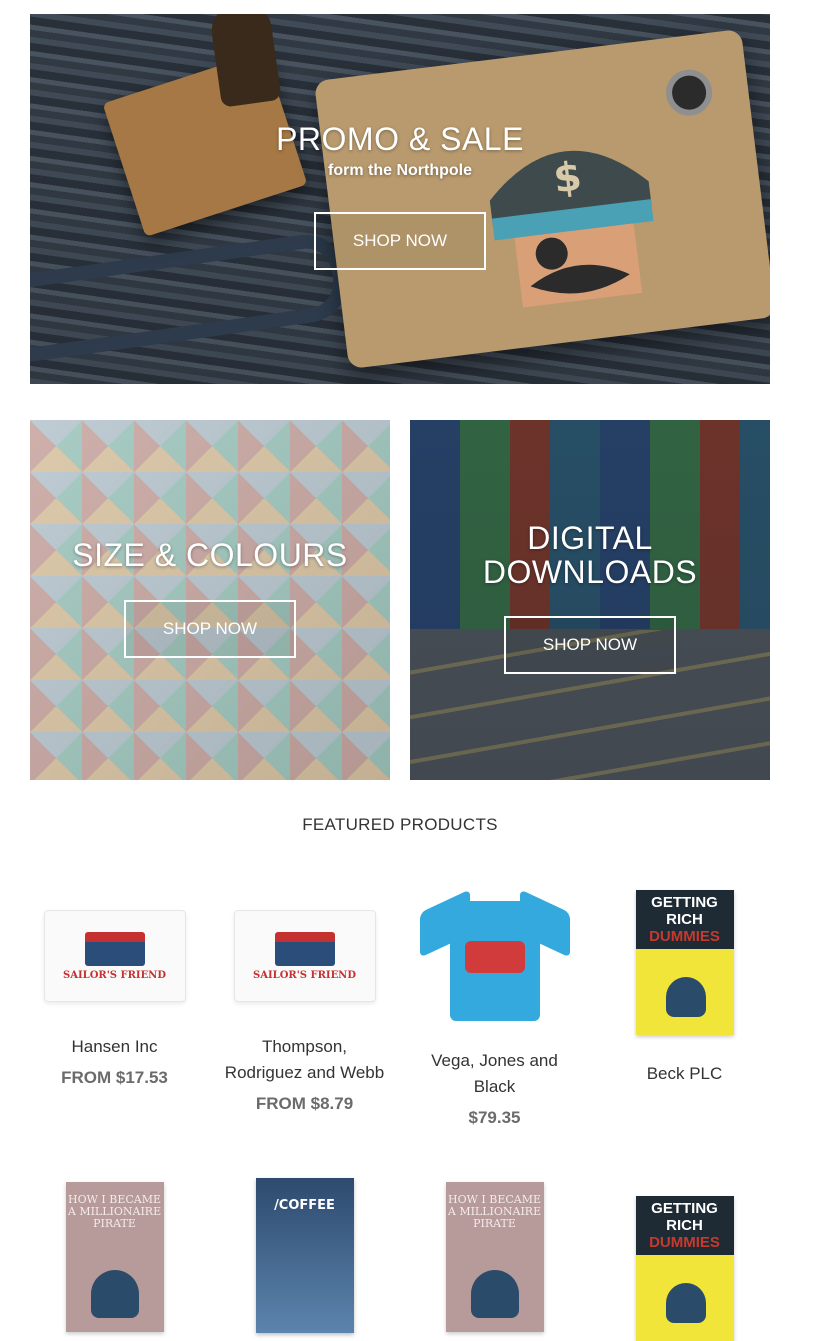  I want to click on digital-downloads-banner: DIGITAL DOWNLOADS SHOP NOW, so click(590, 600).